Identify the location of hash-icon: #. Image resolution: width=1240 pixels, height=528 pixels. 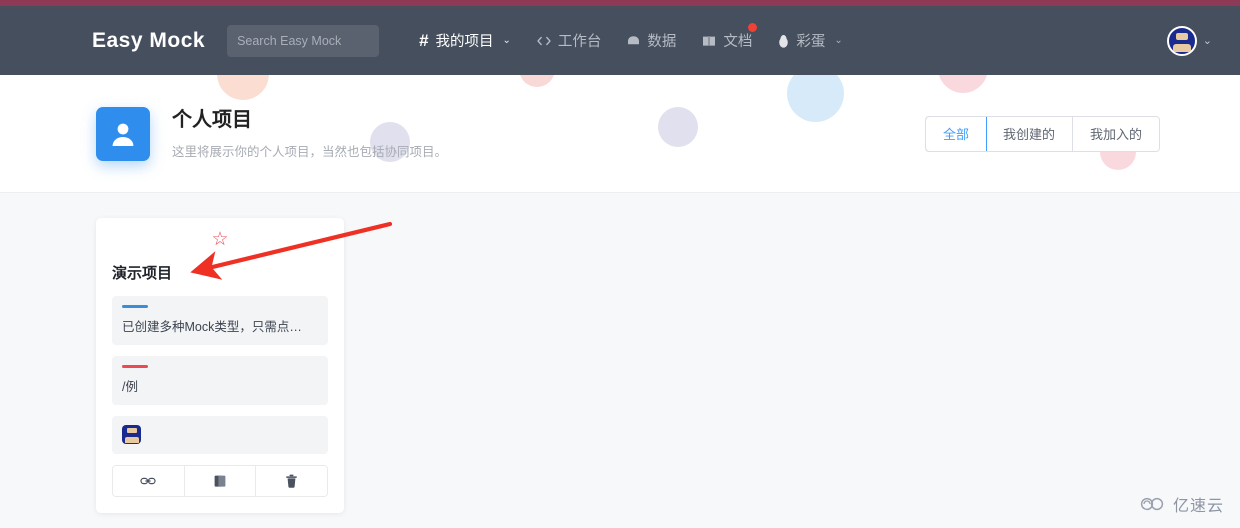
(424, 40).